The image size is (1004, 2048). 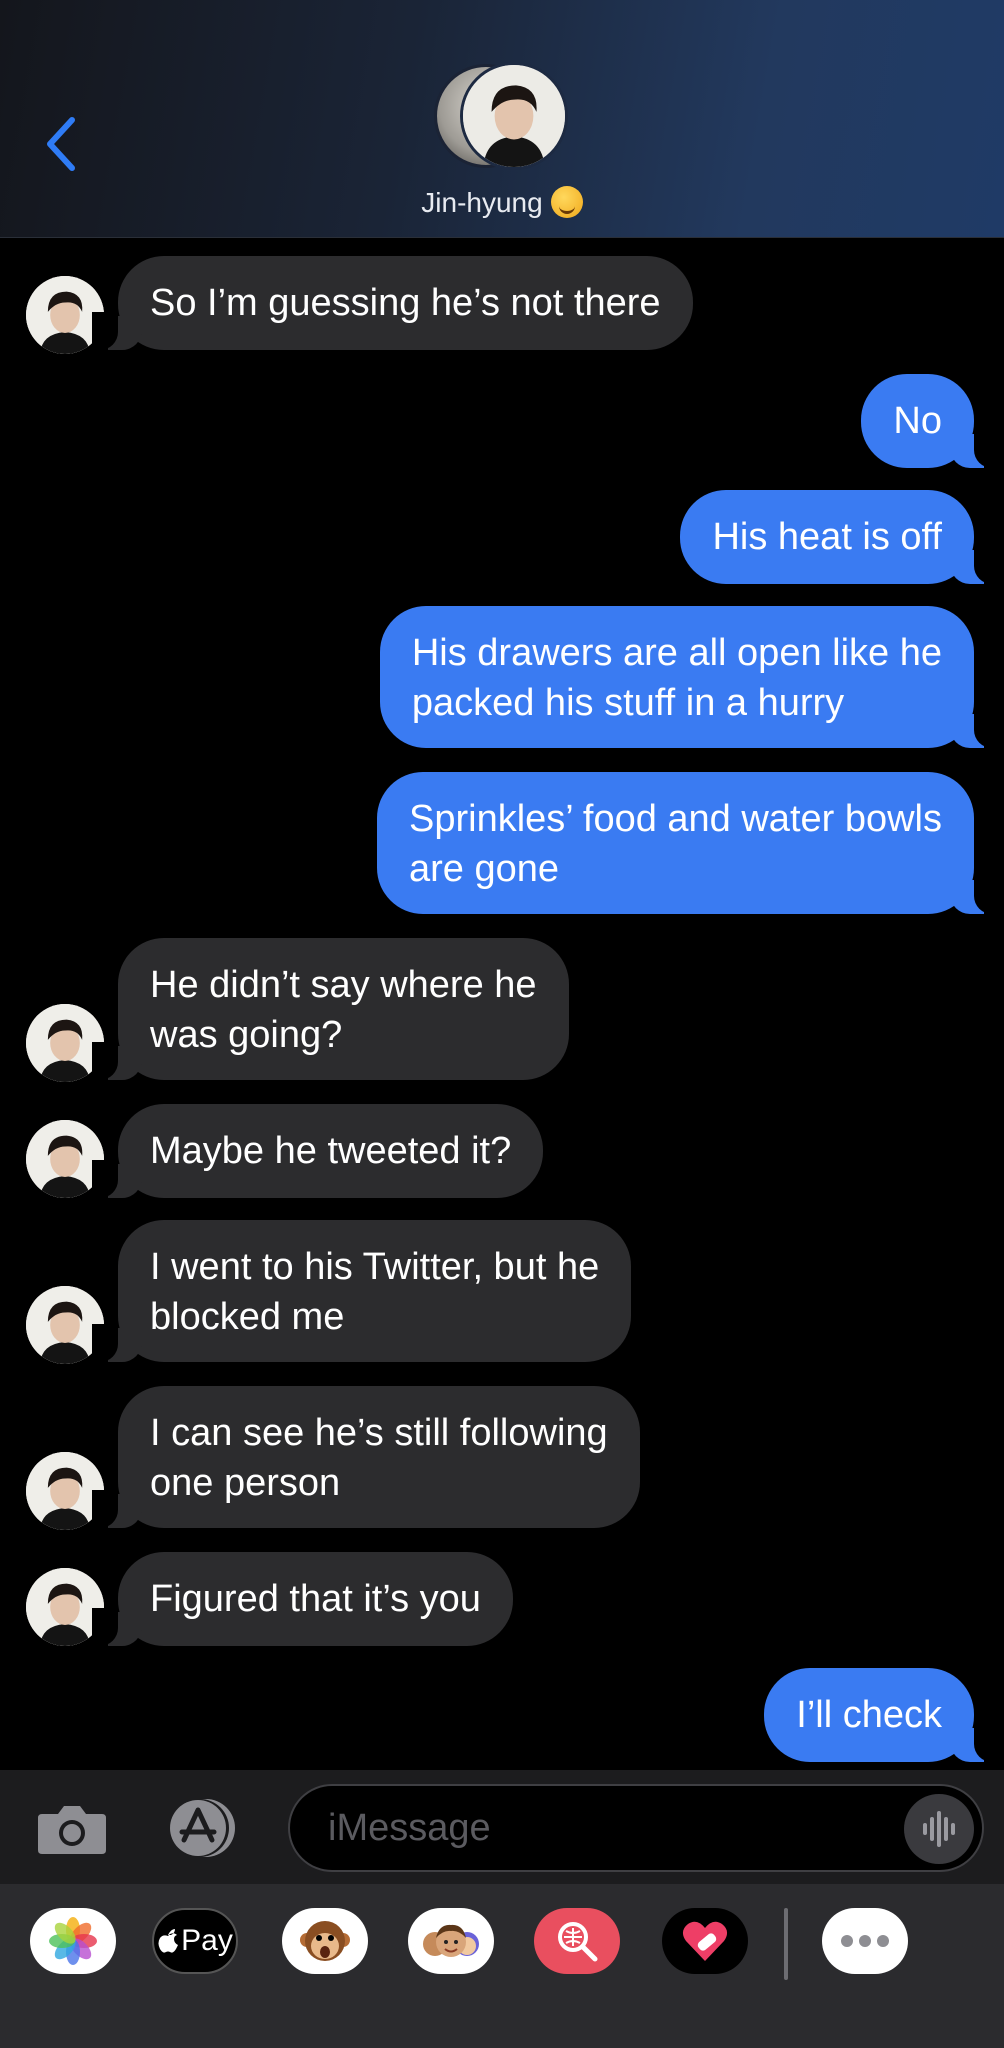 I want to click on digital-touch-icon, so click(x=705, y=1941).